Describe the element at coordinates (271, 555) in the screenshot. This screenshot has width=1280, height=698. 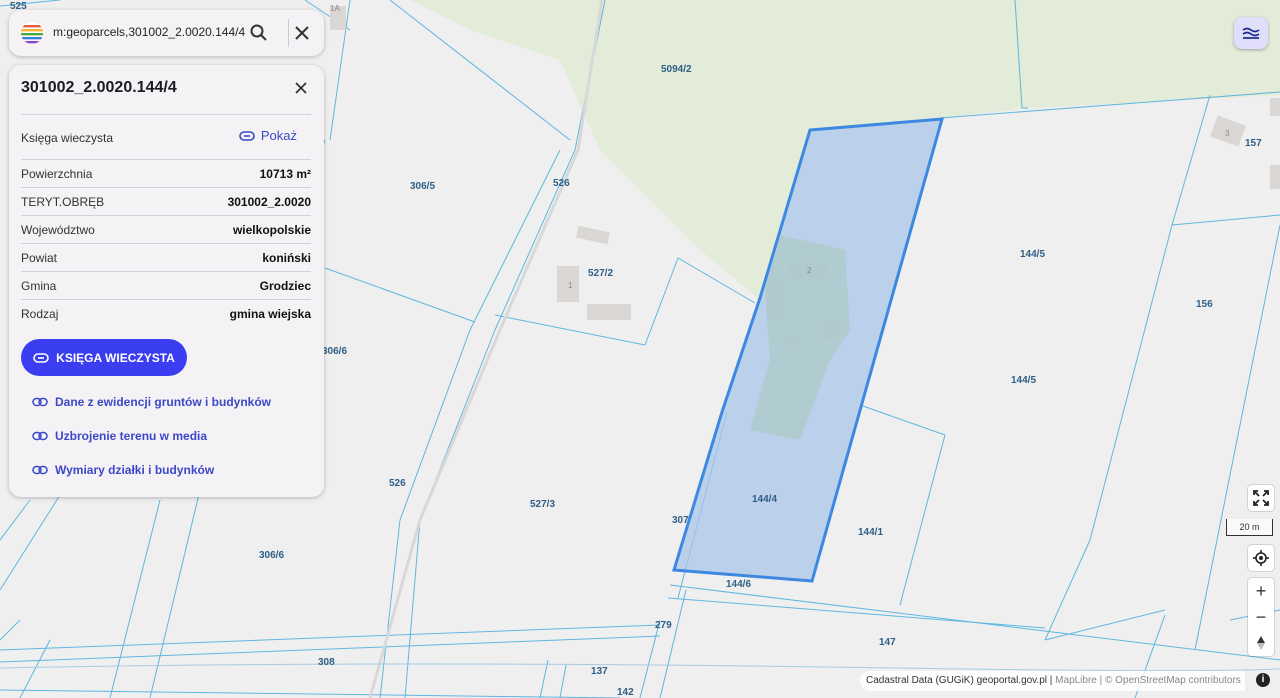
I see `parcel-label-306-6: 306/6` at that location.